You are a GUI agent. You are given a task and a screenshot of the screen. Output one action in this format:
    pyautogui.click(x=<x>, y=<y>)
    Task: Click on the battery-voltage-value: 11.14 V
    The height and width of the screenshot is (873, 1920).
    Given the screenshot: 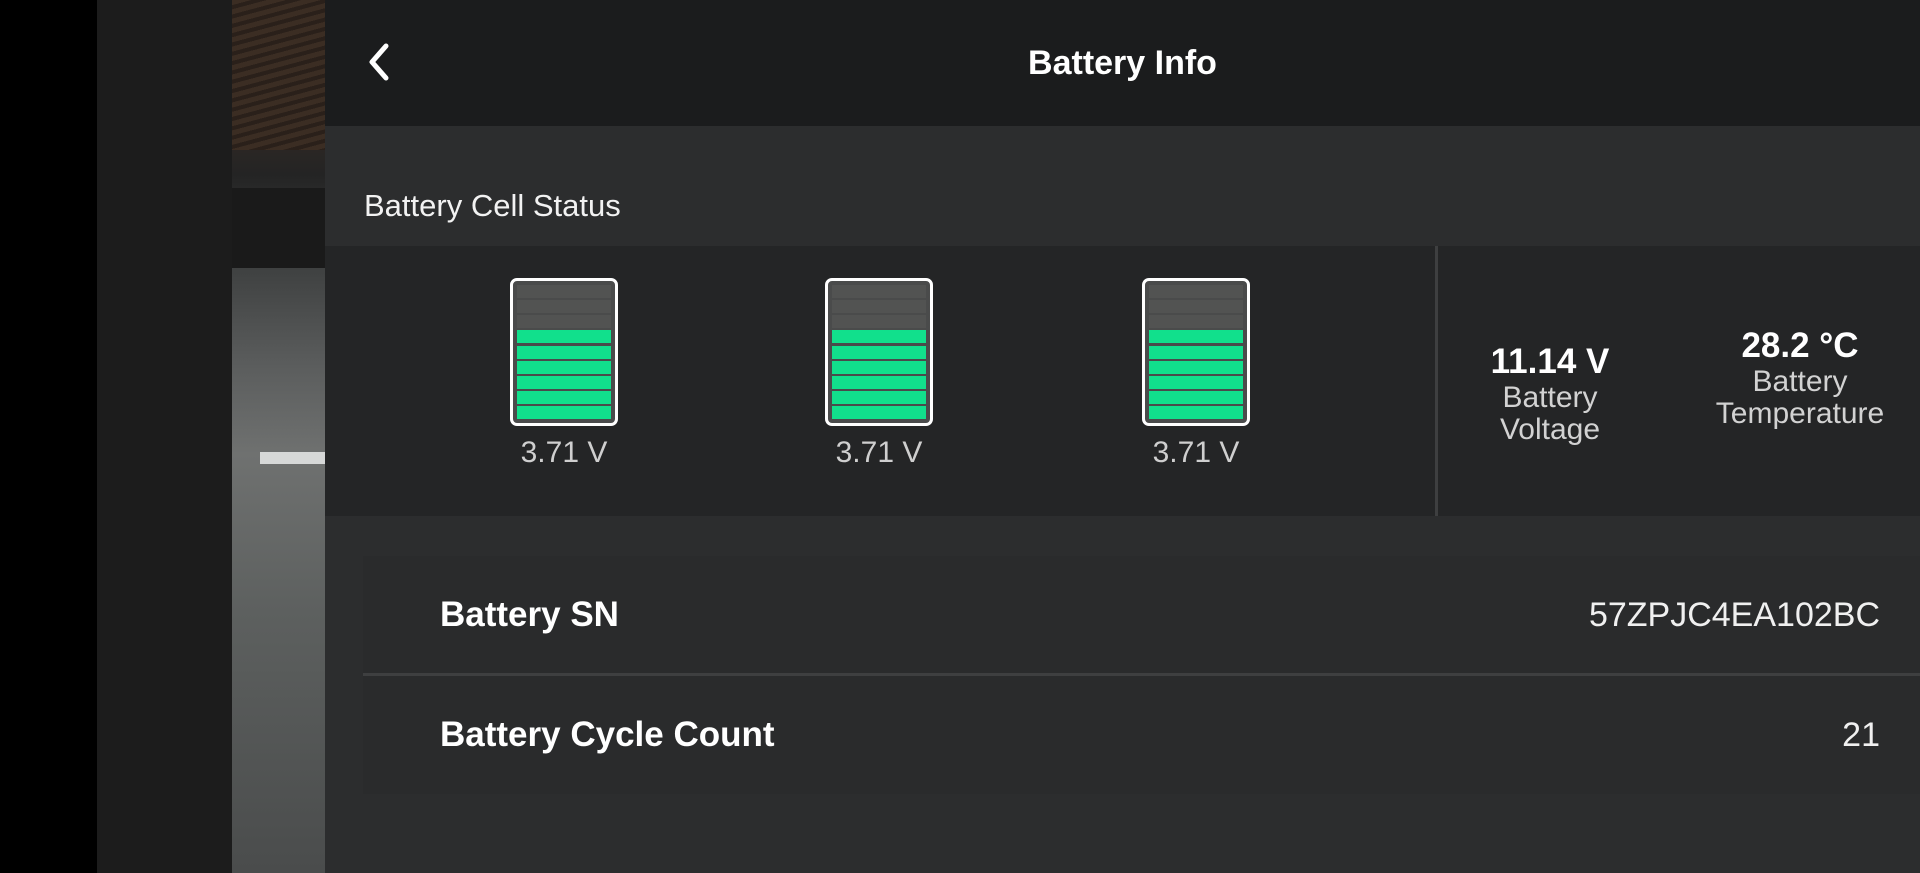 What is the action you would take?
    pyautogui.click(x=1550, y=361)
    